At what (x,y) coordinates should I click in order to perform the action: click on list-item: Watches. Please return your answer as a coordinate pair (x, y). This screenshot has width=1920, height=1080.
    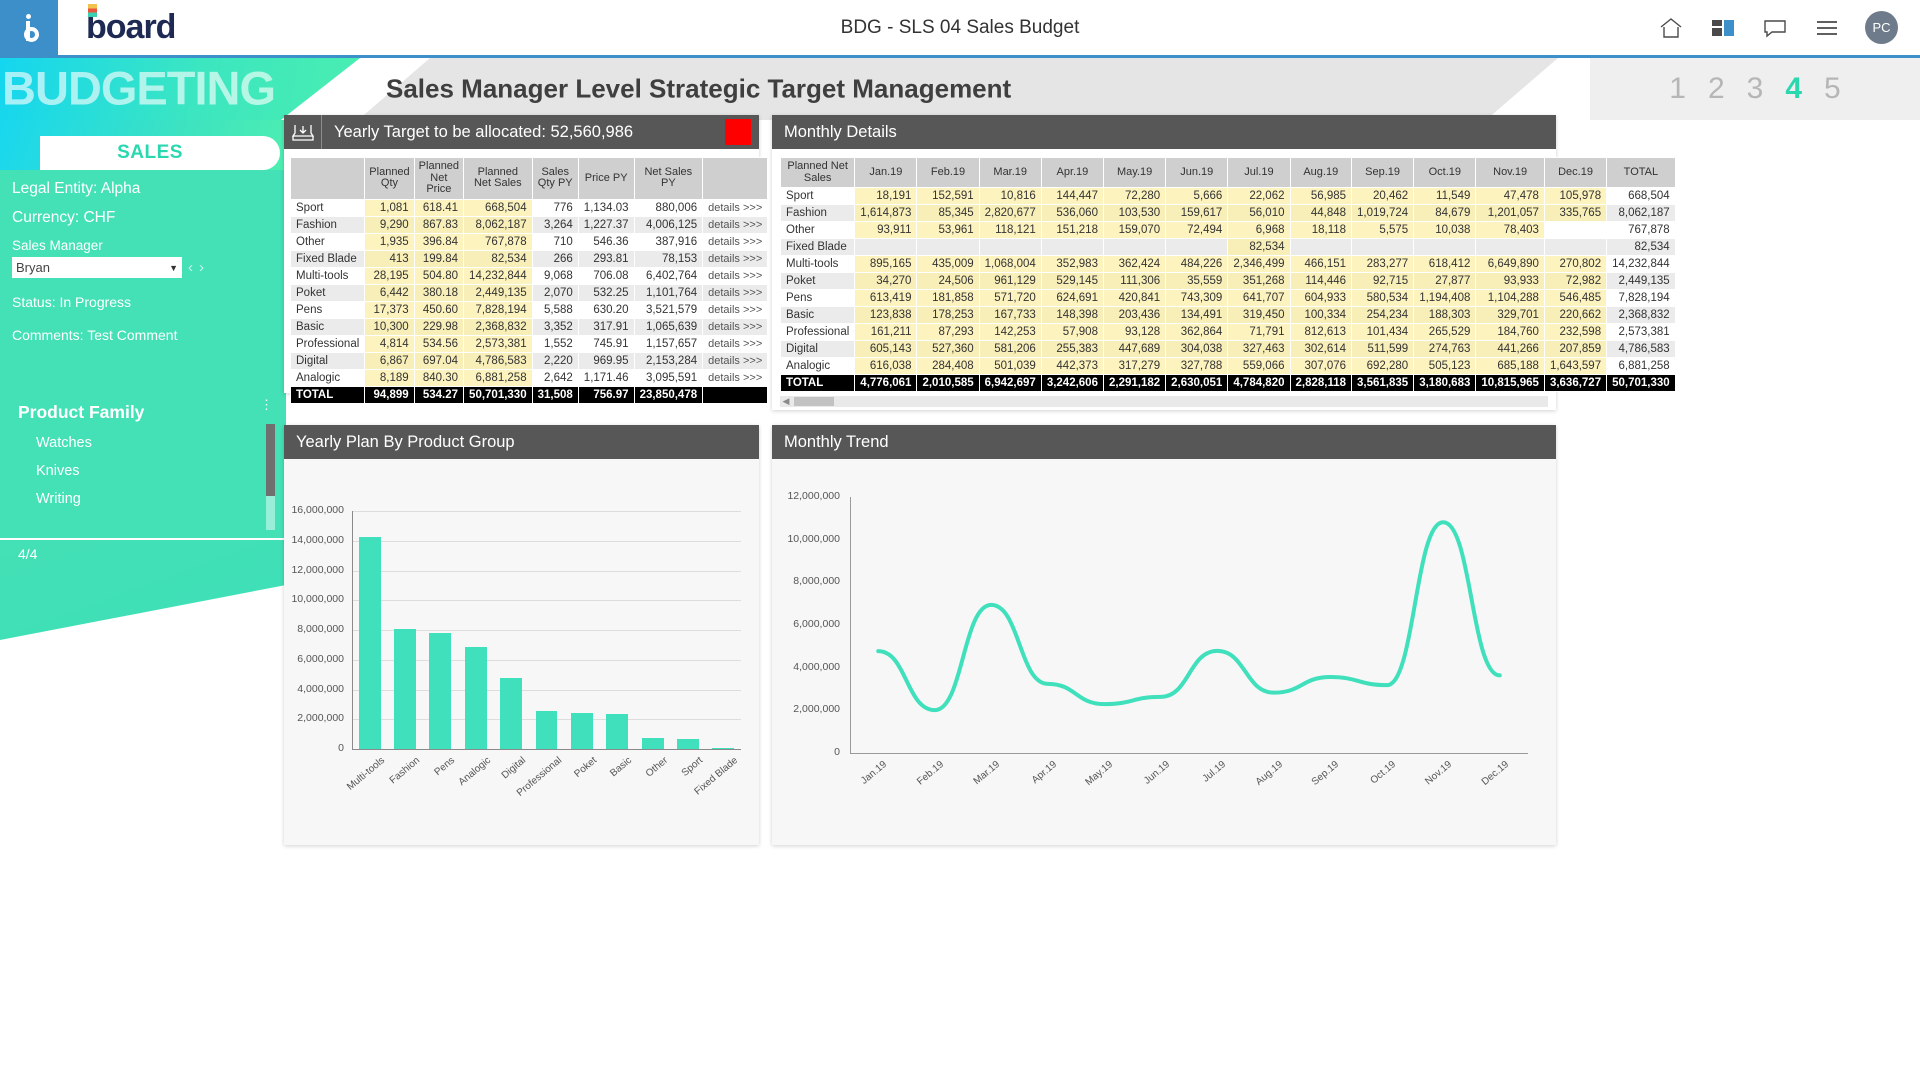
    Looking at the image, I should click on (155, 443).